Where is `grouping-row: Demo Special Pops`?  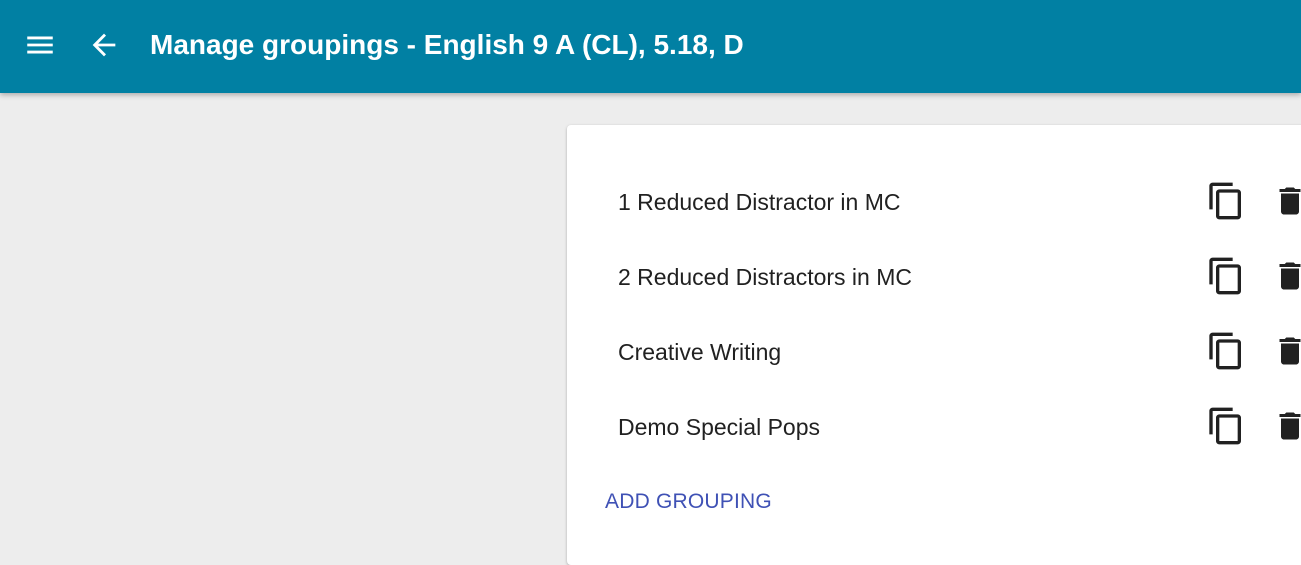 grouping-row: Demo Special Pops is located at coordinates (959, 426).